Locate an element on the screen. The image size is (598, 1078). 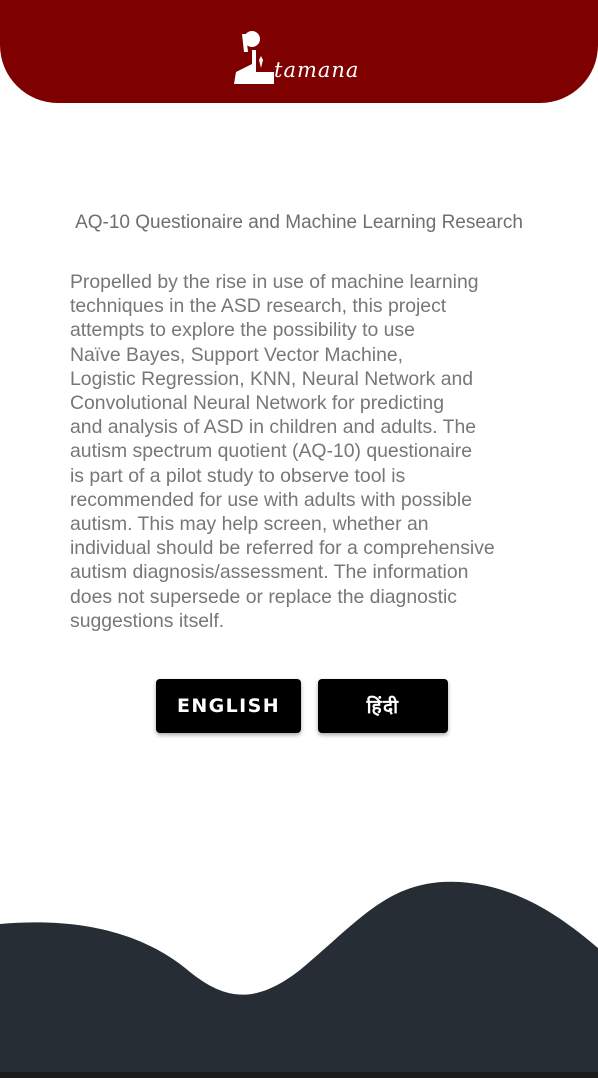
person-at-desk-icon is located at coordinates (254, 57).